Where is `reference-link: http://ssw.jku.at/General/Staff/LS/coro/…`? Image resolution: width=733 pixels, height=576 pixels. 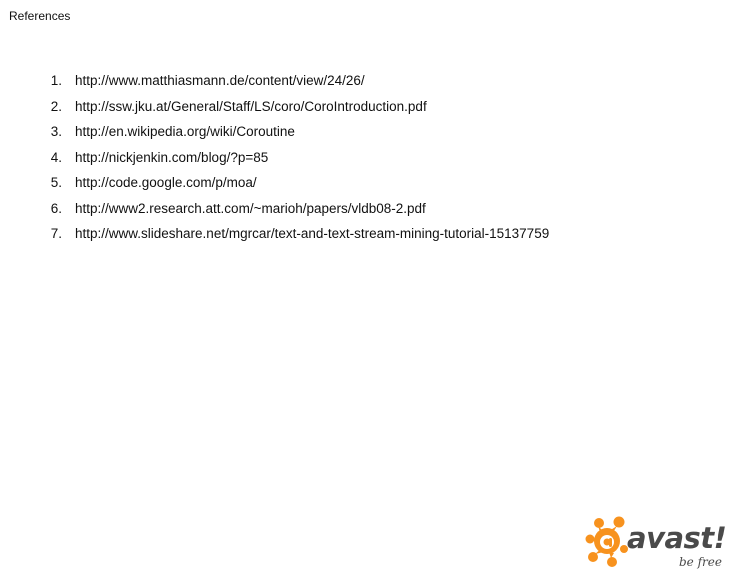 reference-link: http://ssw.jku.at/General/Staff/LS/coro/… is located at coordinates (251, 107).